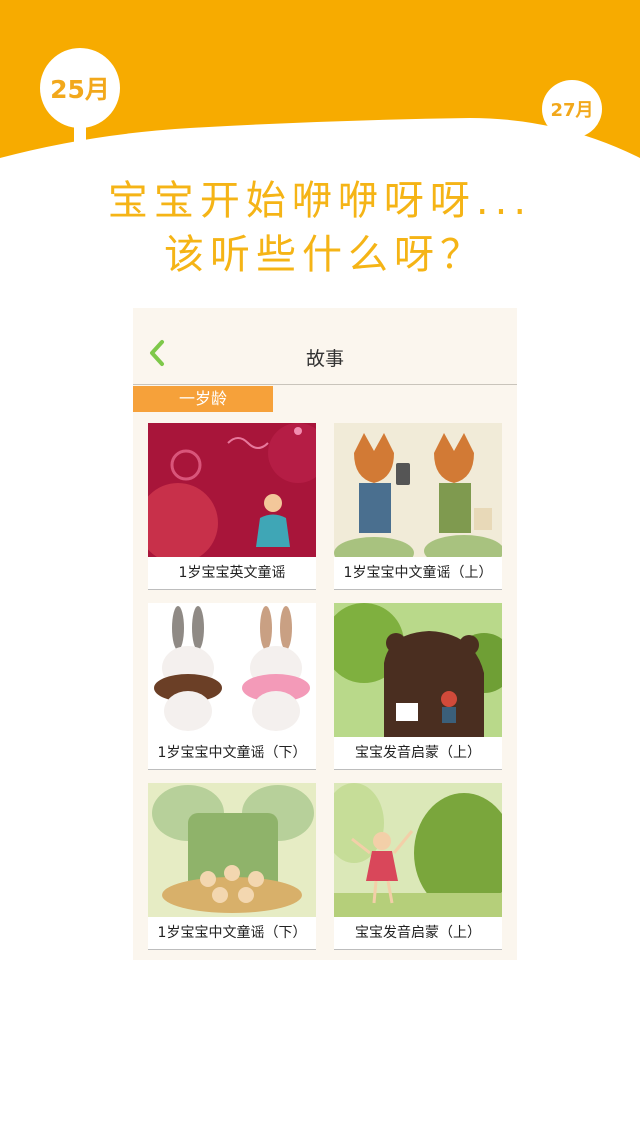 This screenshot has width=640, height=1136. Describe the element at coordinates (232, 850) in the screenshot. I see `tree-house-children-illustration` at that location.